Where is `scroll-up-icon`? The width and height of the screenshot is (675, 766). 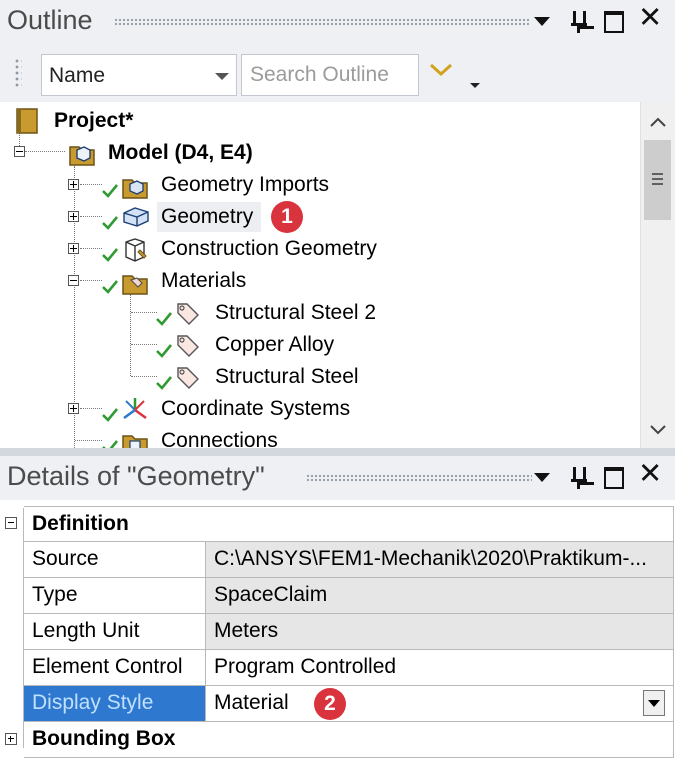
scroll-up-icon is located at coordinates (658, 122).